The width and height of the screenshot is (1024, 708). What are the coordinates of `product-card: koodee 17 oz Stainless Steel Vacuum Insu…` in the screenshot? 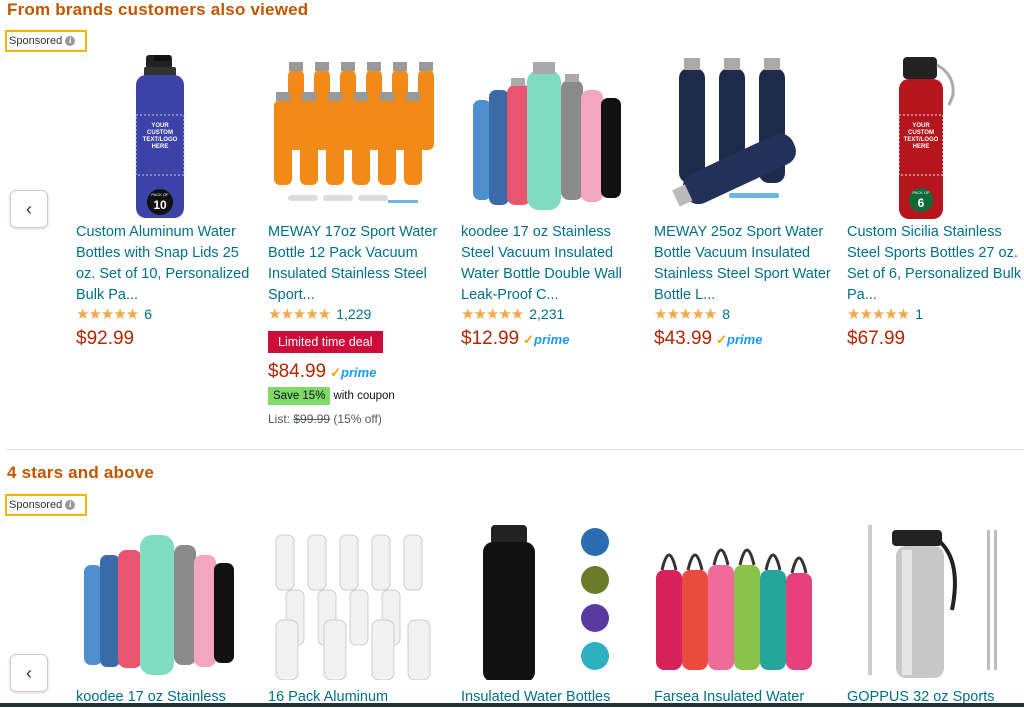 It's located at (551, 250).